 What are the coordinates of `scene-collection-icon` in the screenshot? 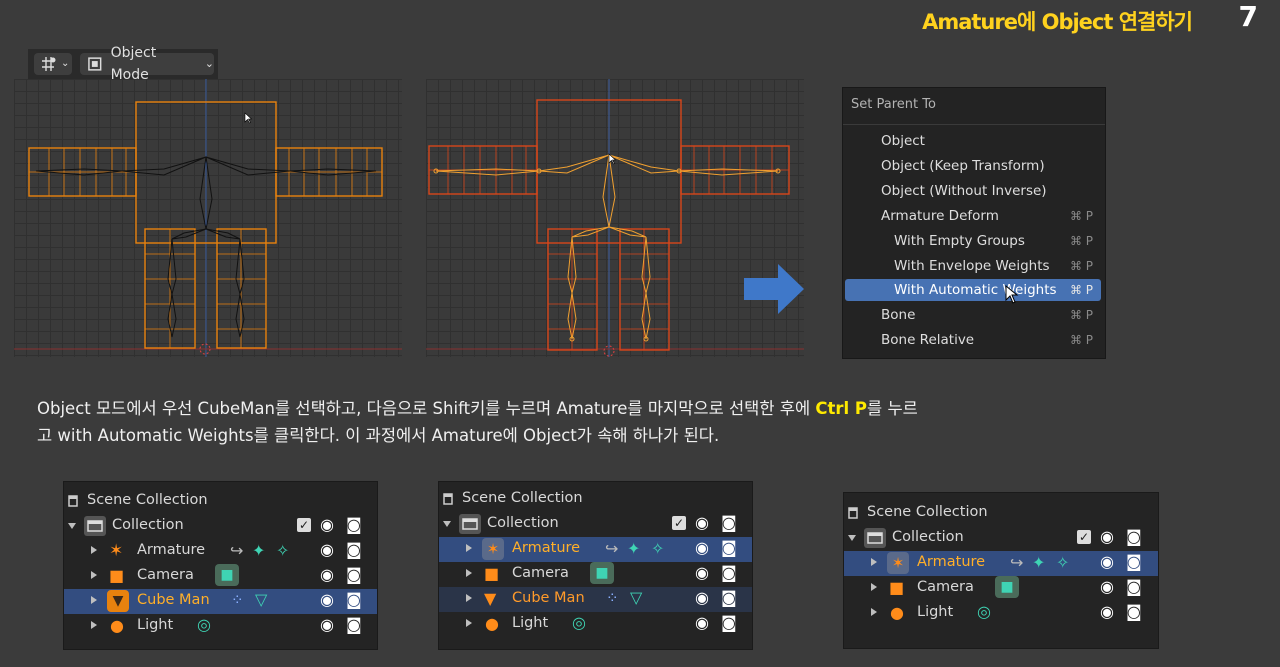 It's located at (853, 513).